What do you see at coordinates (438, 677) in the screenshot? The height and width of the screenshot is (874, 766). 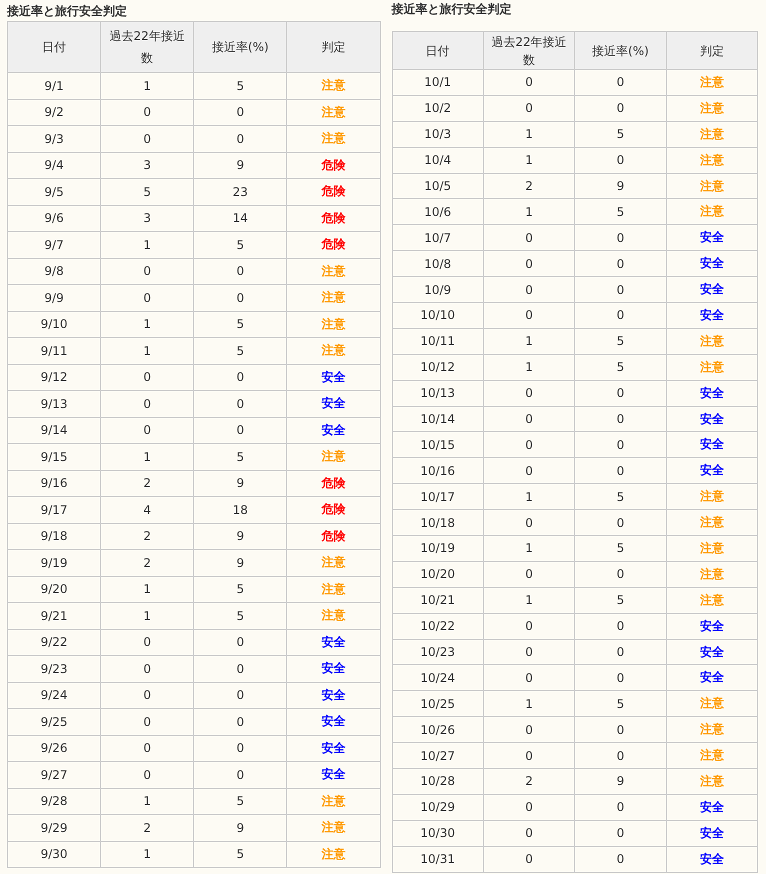 I see `table-cell: 10/24` at bounding box center [438, 677].